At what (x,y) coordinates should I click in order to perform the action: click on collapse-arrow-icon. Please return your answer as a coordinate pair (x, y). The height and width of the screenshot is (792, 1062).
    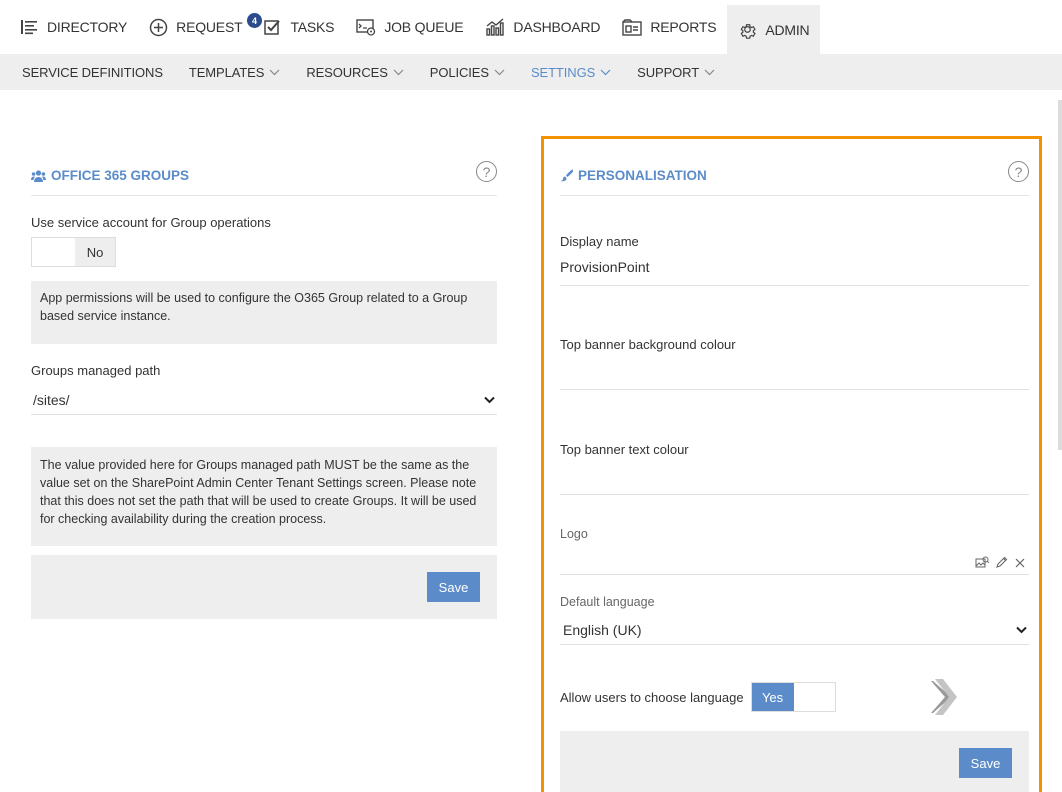
    Looking at the image, I should click on (944, 697).